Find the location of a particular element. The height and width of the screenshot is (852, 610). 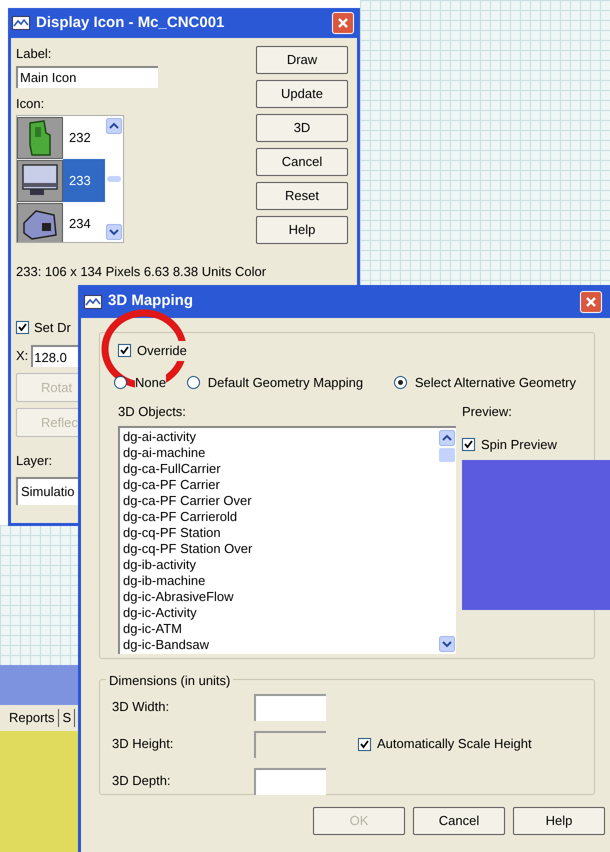

layer-caption: Layer: is located at coordinates (35, 461).